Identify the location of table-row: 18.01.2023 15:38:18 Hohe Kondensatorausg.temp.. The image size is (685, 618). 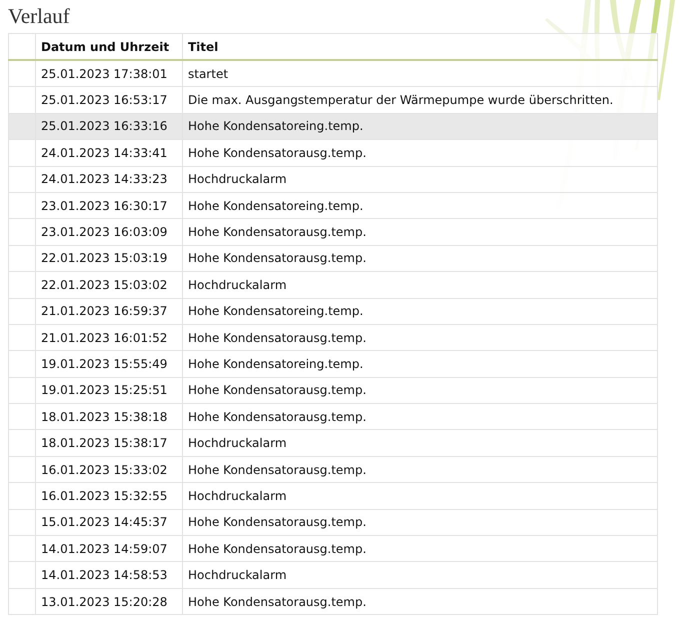
(333, 417).